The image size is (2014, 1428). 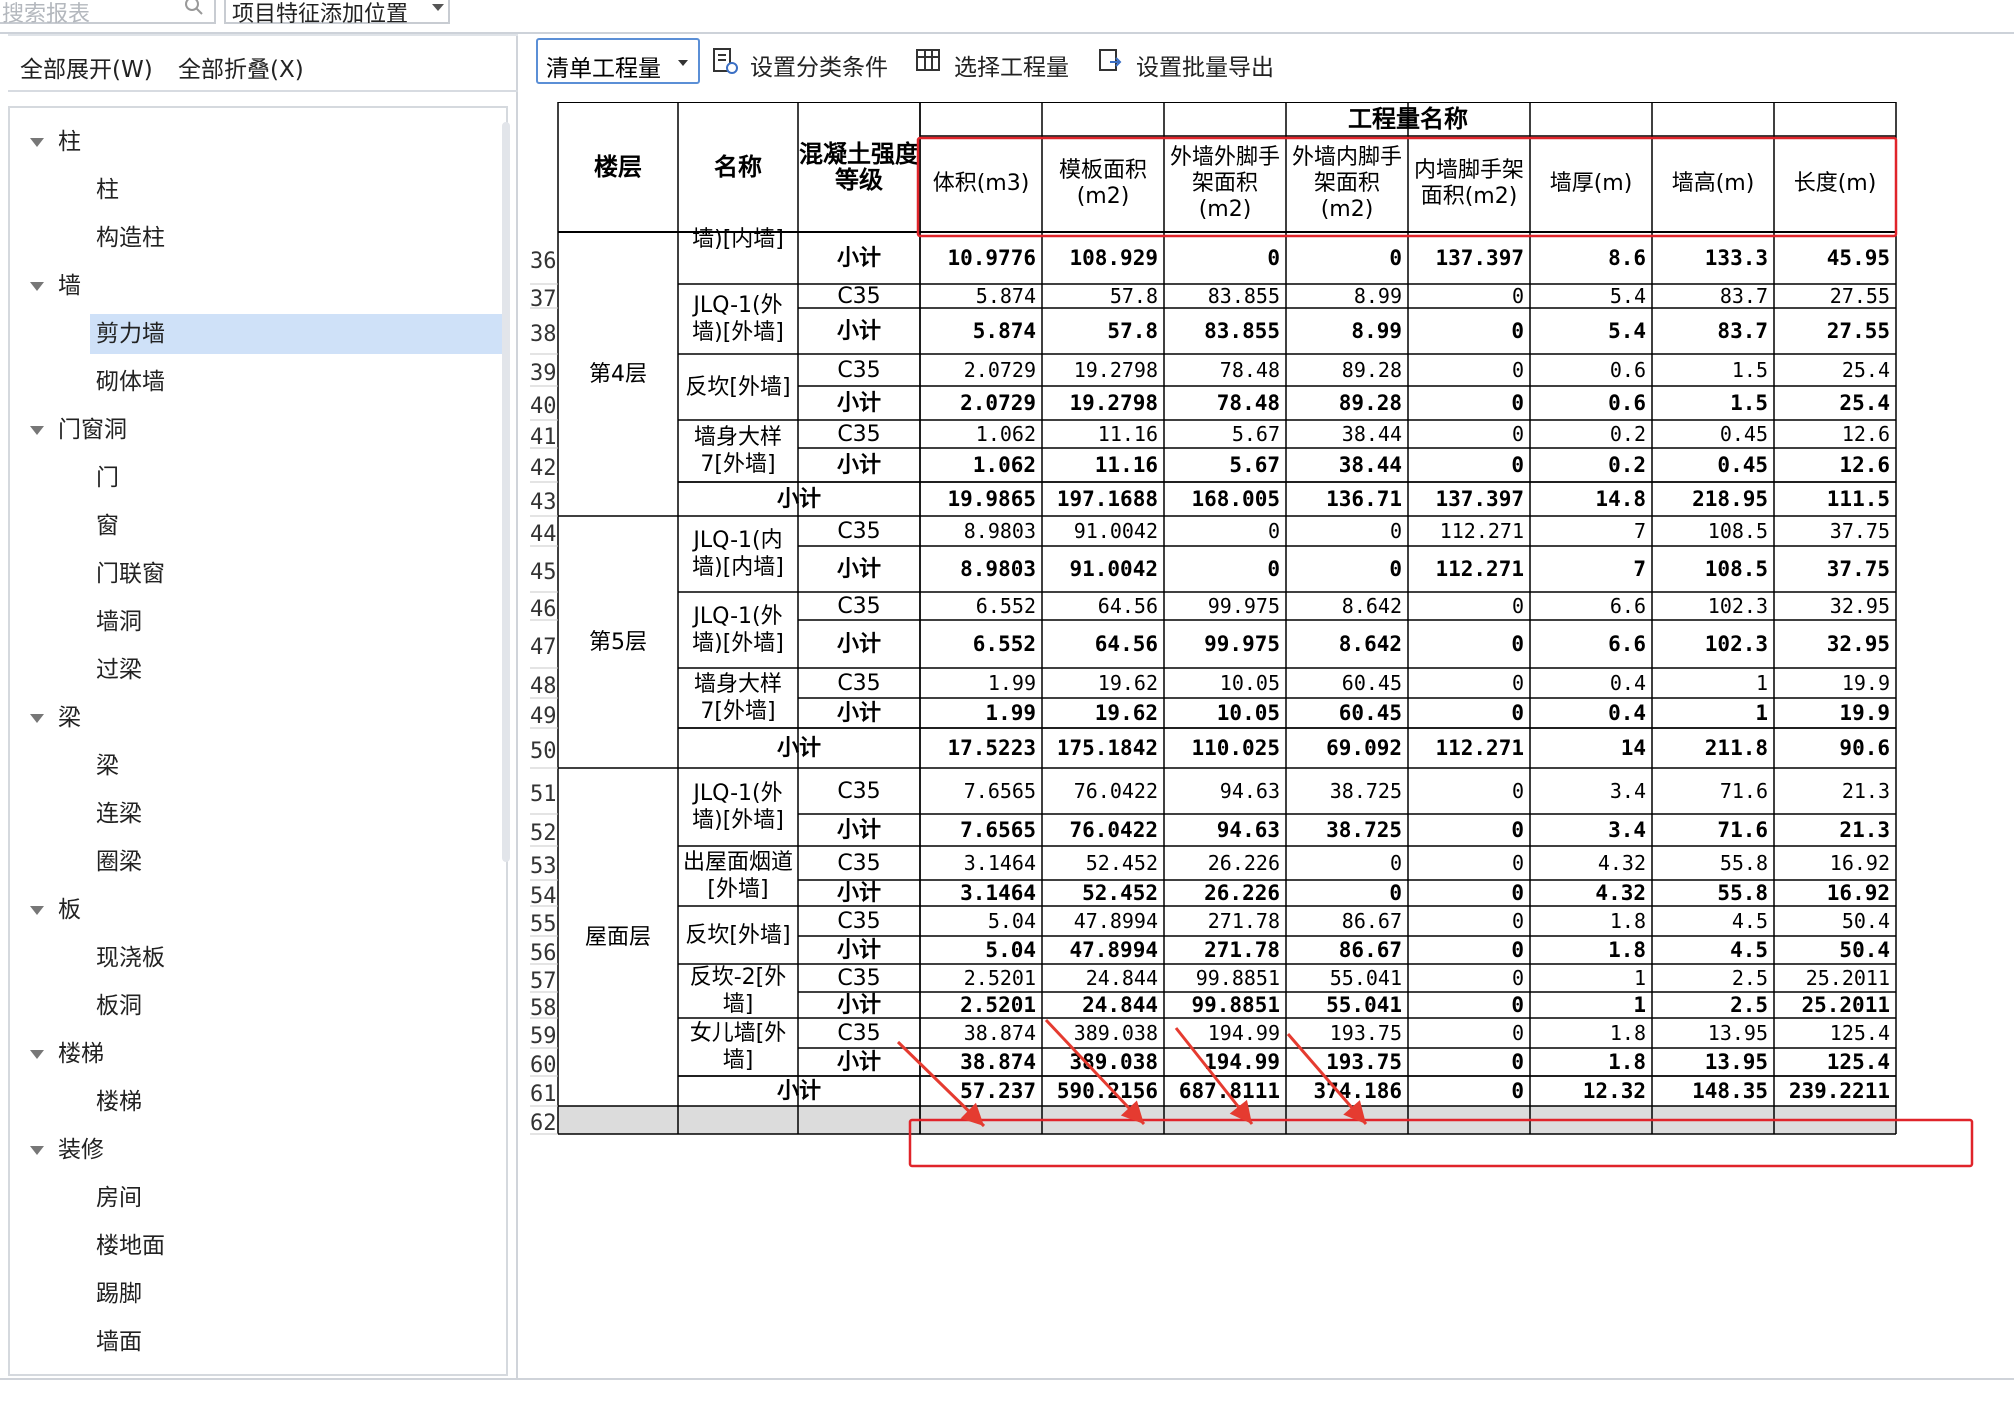 I want to click on tree-item-label: 楼地面, so click(x=130, y=1246).